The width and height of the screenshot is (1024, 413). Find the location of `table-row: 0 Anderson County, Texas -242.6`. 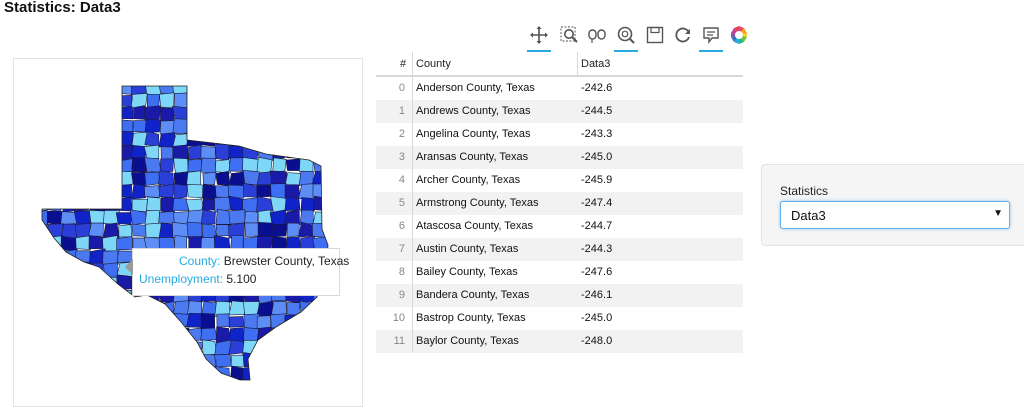

table-row: 0 Anderson County, Texas -242.6 is located at coordinates (559, 88).